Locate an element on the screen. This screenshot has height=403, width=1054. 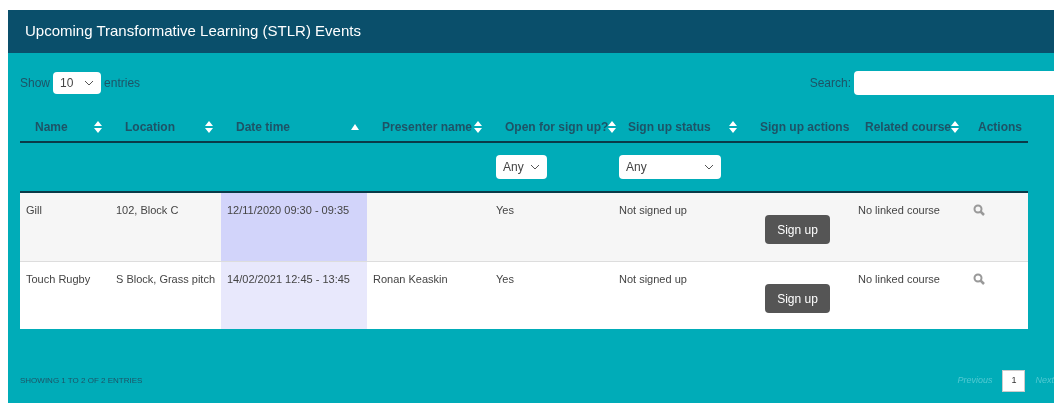
table-cell: 102, Block C is located at coordinates (147, 210).